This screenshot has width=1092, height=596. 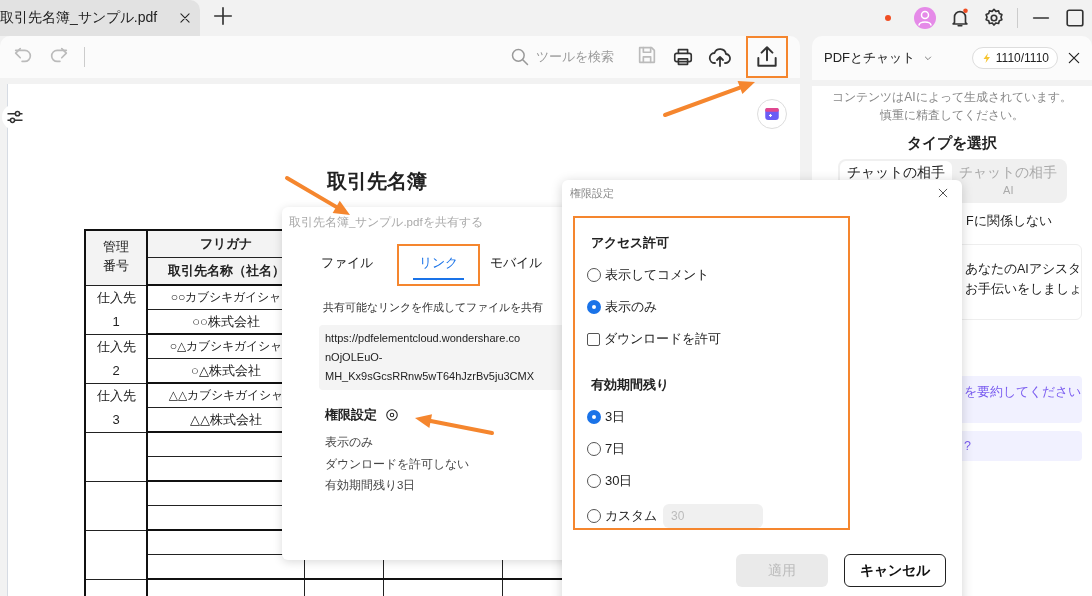 I want to click on permissions-heading: 権限設定, so click(x=351, y=415).